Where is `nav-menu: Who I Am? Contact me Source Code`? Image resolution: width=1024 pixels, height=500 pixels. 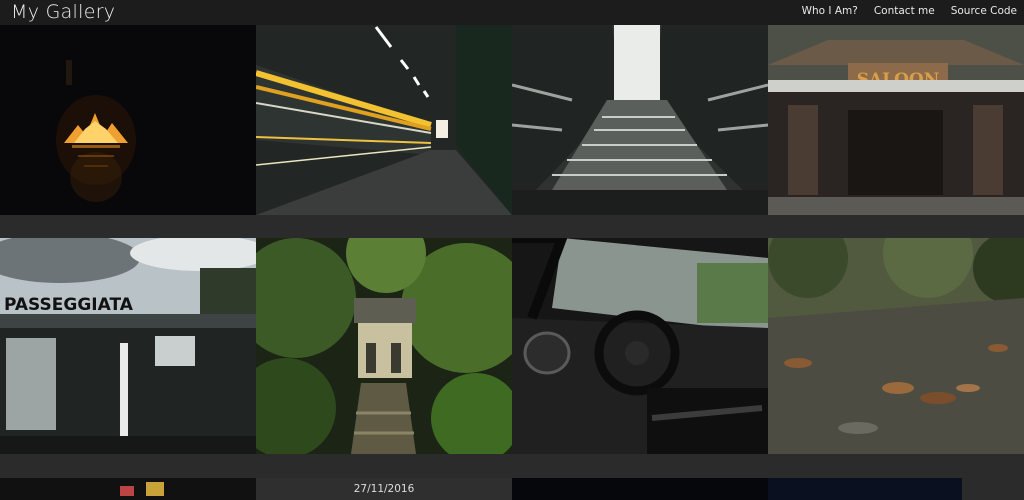 nav-menu: Who I Am? Contact me Source Code is located at coordinates (909, 11).